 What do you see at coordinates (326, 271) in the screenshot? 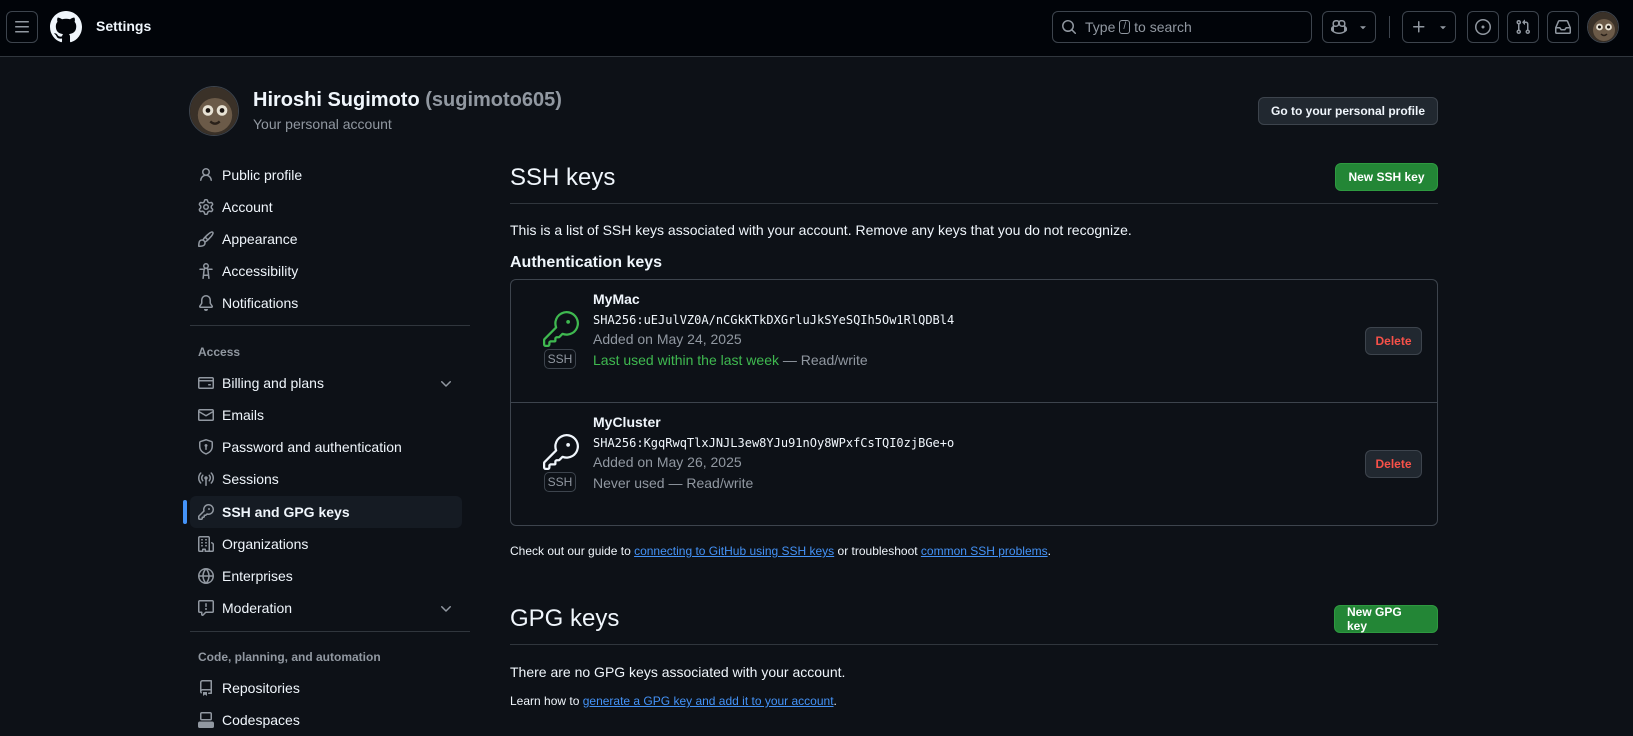
I see `sidebar-item-accessibility: Accessibility` at bounding box center [326, 271].